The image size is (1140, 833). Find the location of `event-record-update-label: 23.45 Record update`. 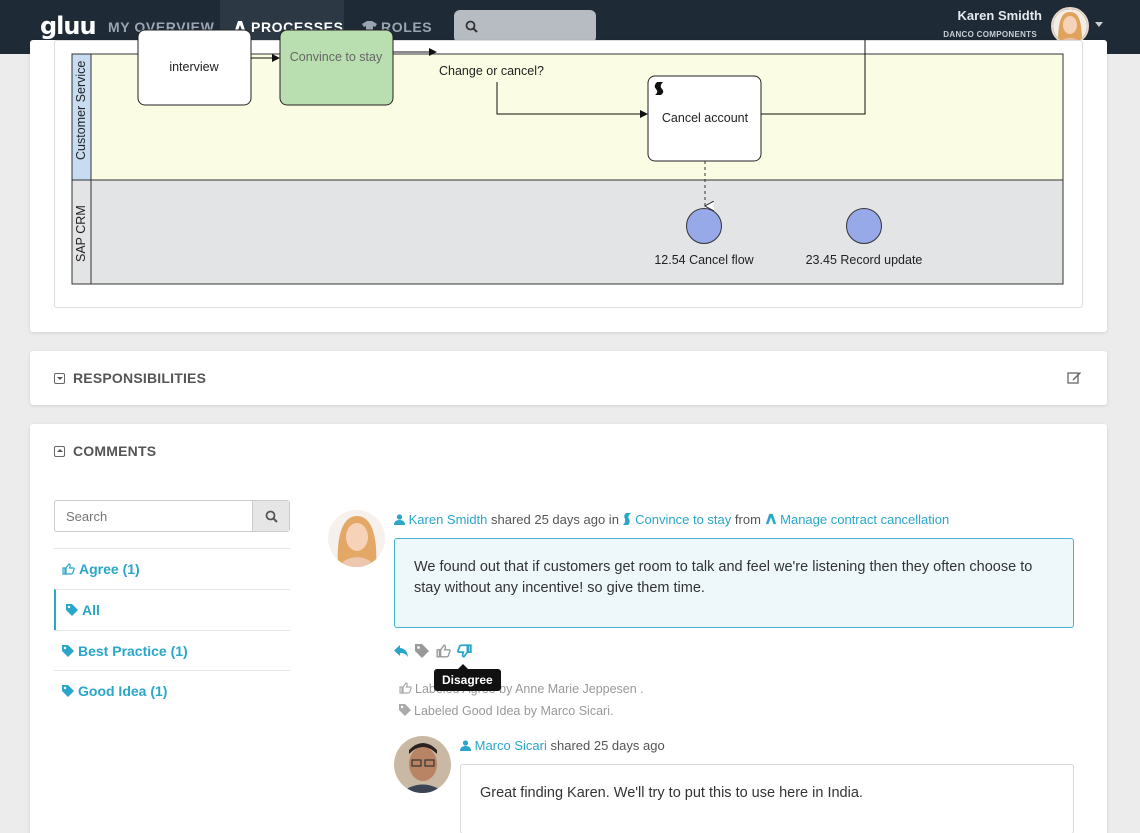

event-record-update-label: 23.45 Record update is located at coordinates (864, 260).